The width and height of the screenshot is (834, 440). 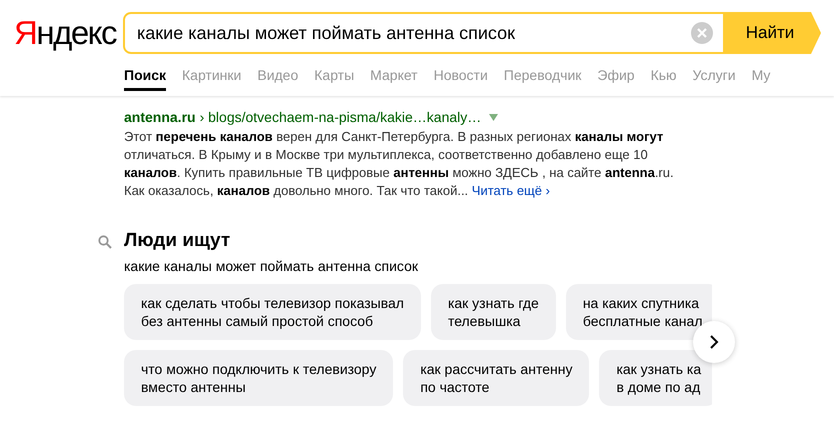 I want to click on chevron-right-icon, so click(x=714, y=342).